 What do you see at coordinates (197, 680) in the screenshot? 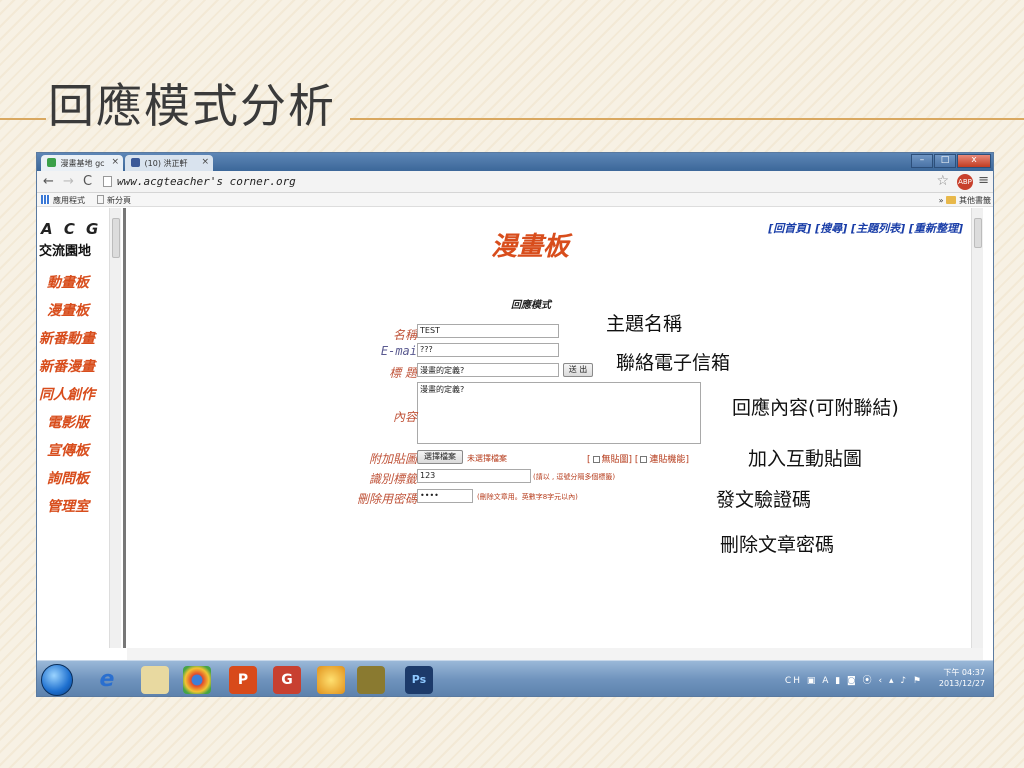
I see `chrome-icon` at bounding box center [197, 680].